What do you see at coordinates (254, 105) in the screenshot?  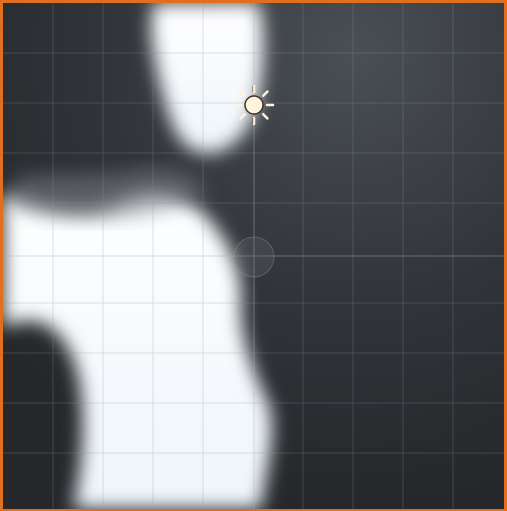 I see `sun-icon` at bounding box center [254, 105].